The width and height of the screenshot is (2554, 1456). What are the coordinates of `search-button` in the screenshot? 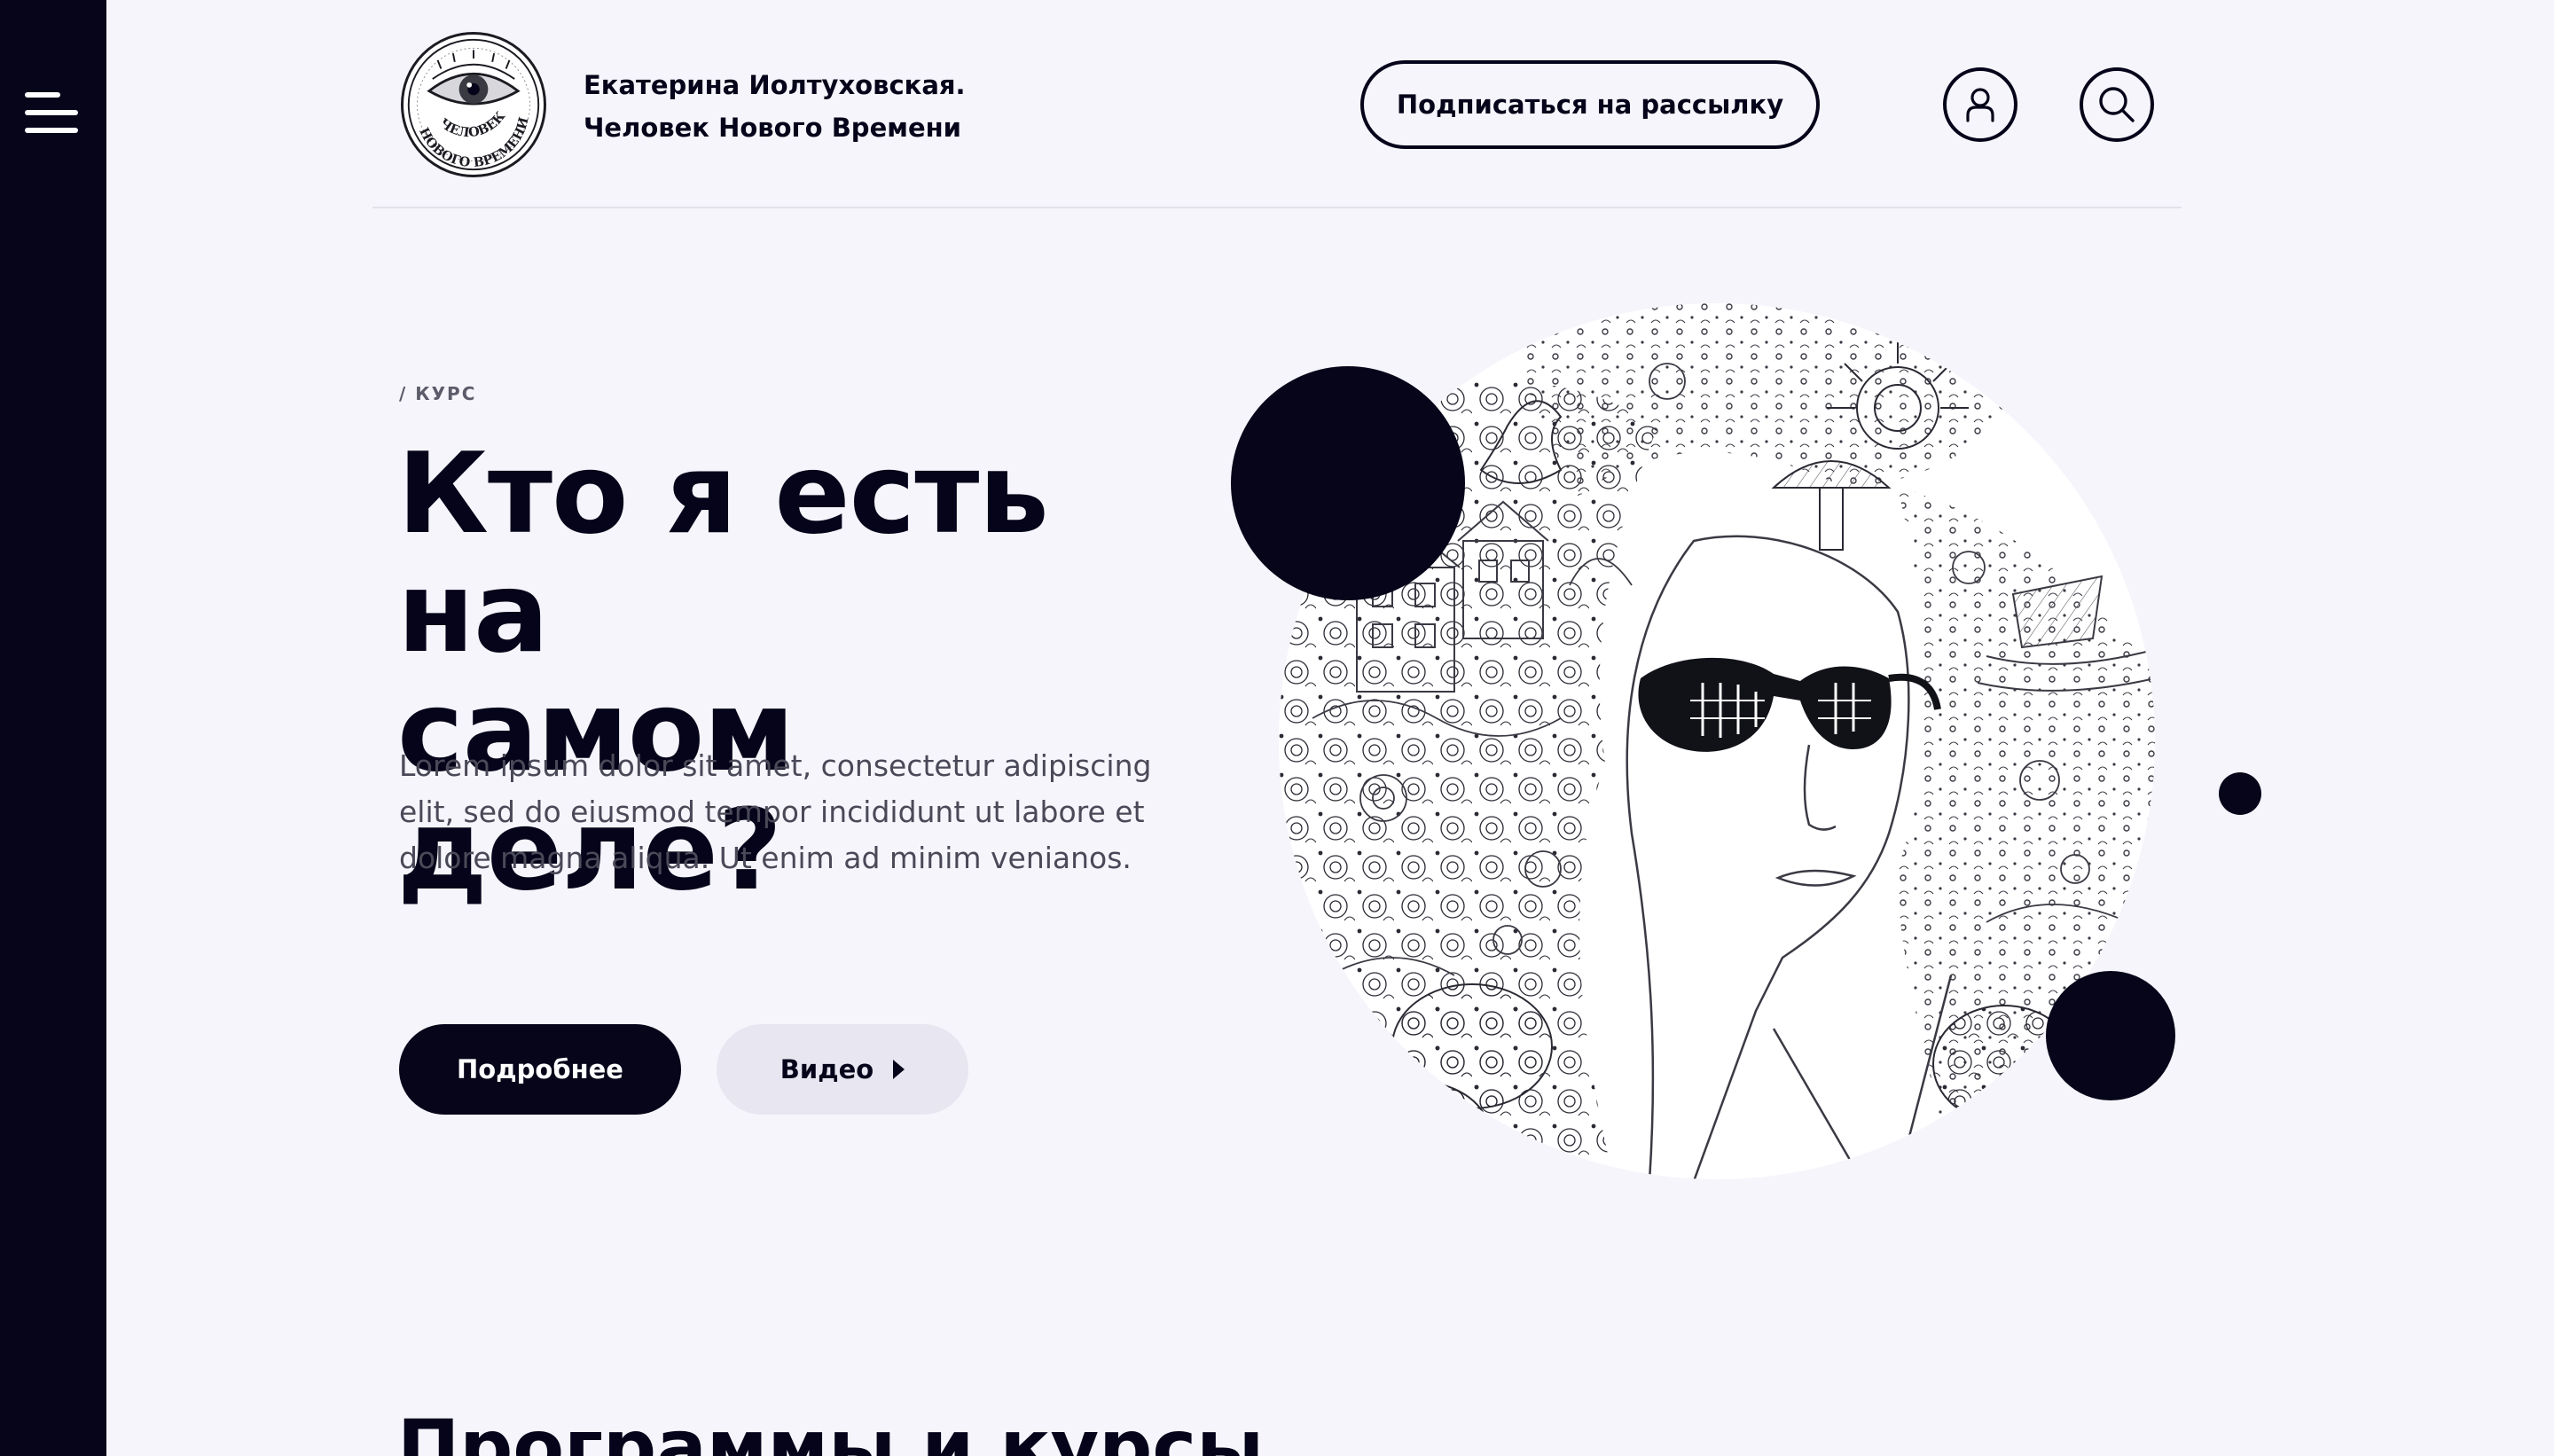 It's located at (2117, 104).